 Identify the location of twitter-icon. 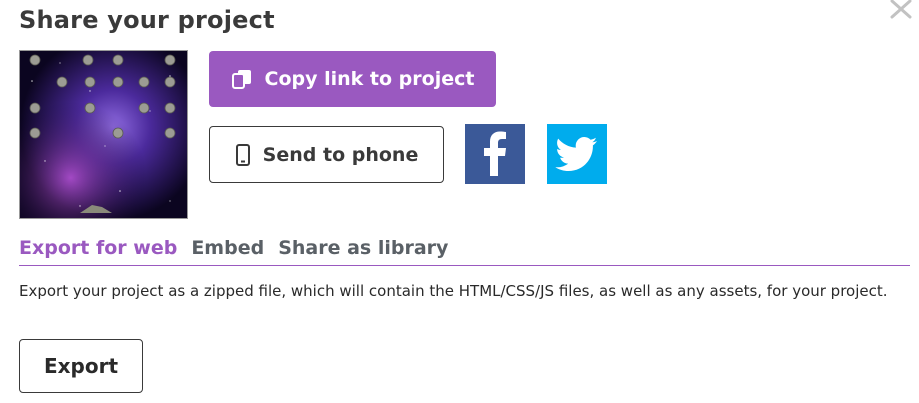
(576, 154).